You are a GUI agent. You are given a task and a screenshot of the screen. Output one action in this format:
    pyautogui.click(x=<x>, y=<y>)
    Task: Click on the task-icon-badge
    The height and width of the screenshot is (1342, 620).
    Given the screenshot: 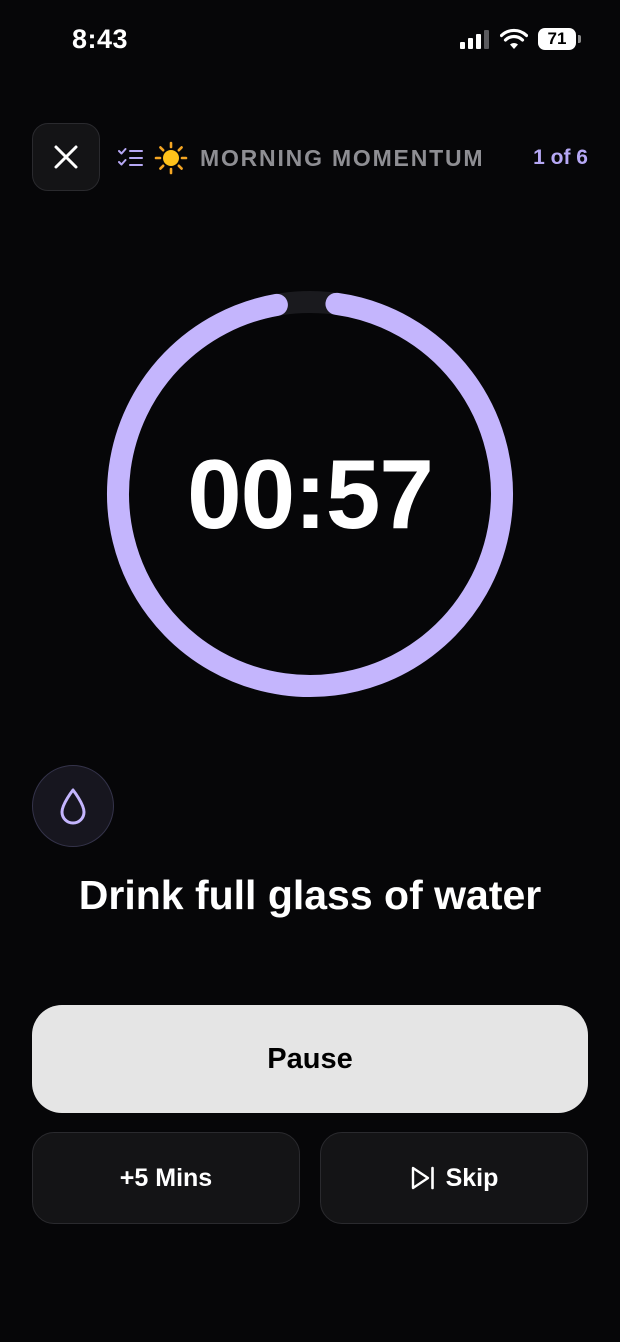 What is the action you would take?
    pyautogui.click(x=73, y=806)
    